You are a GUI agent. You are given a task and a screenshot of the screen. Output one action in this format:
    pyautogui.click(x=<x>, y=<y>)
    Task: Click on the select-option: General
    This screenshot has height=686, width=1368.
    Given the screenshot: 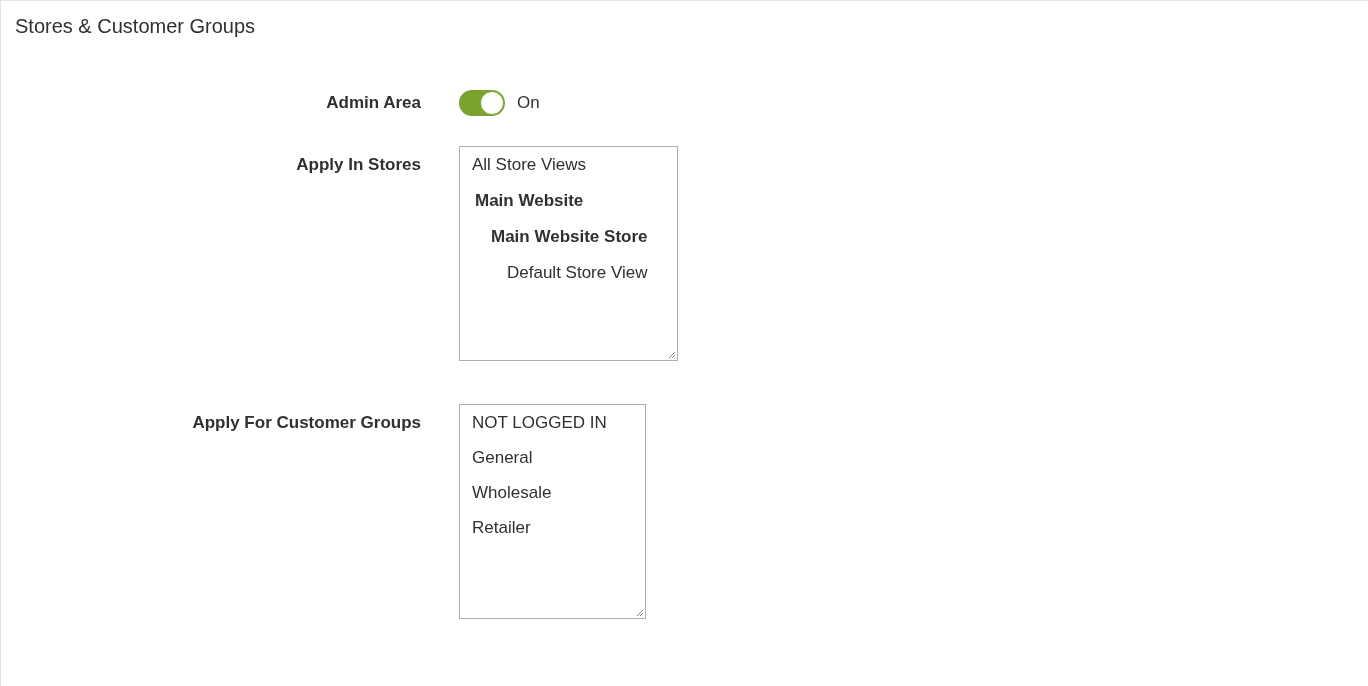 What is the action you would take?
    pyautogui.click(x=502, y=458)
    